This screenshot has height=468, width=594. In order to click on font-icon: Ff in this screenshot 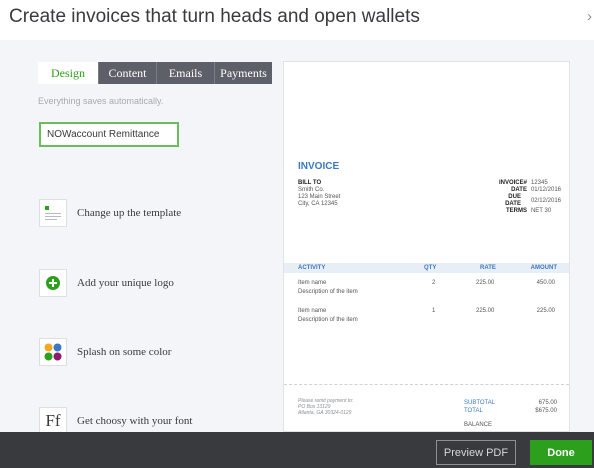, I will do `click(53, 421)`.